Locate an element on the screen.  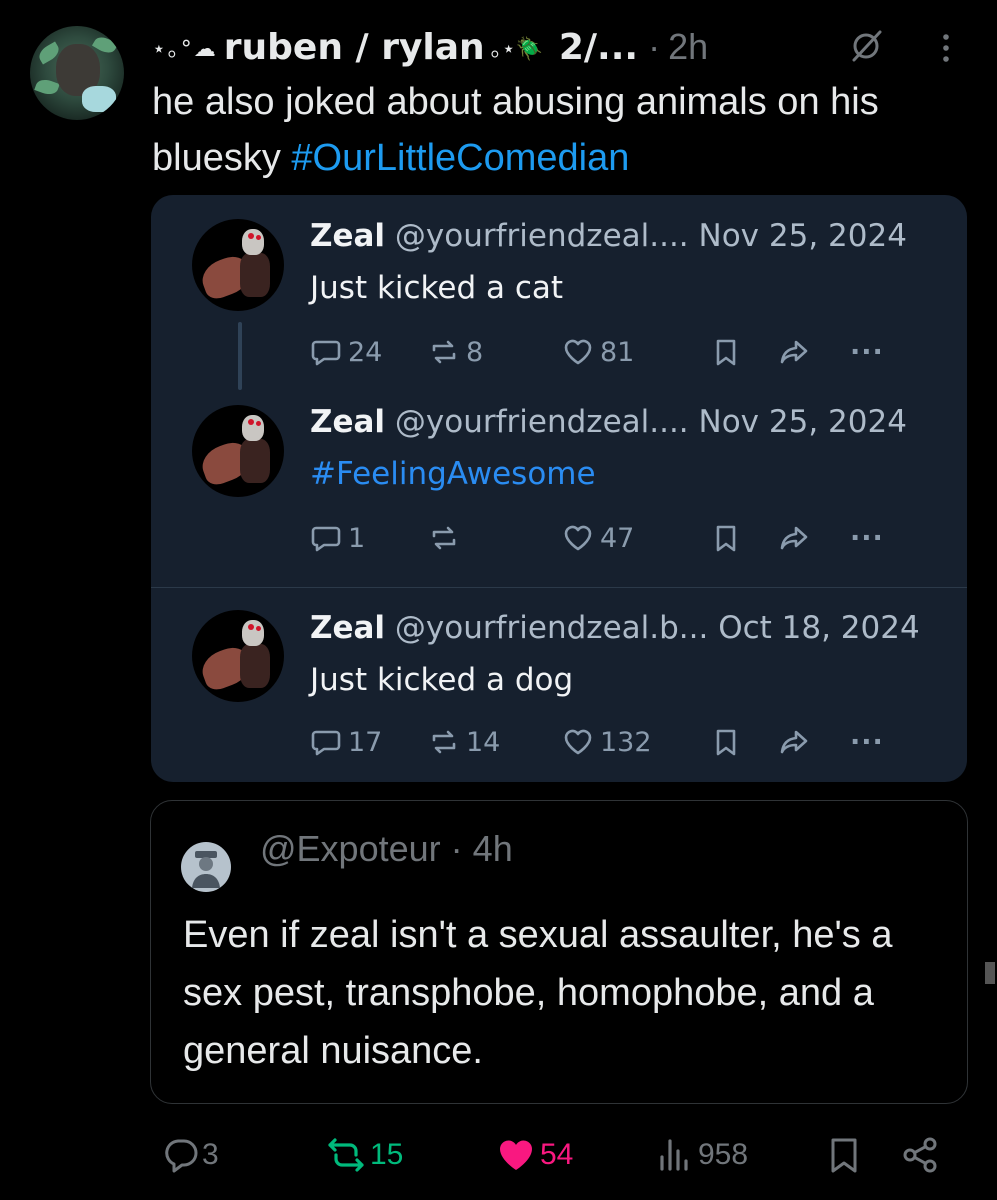
name-decoration-2: ｡⋆🪲 is located at coordinates (516, 49).